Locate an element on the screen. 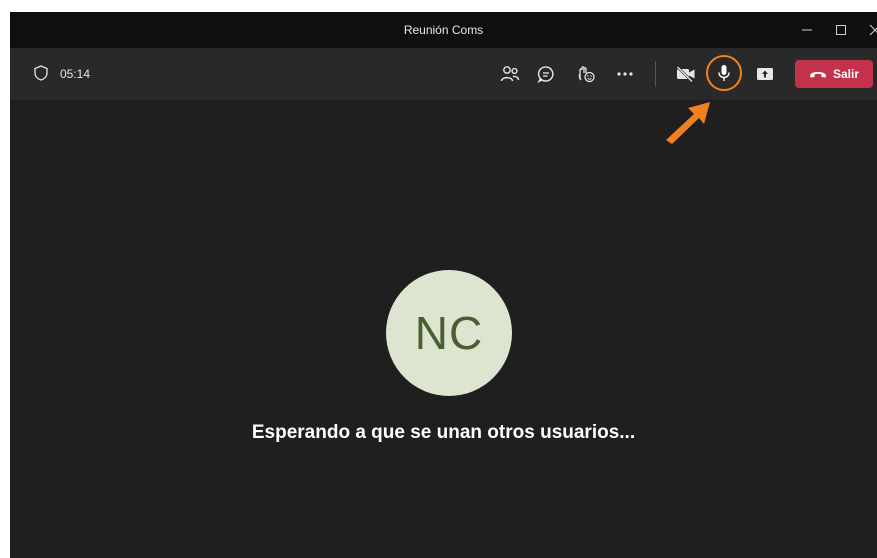  chat-icon is located at coordinates (545, 74).